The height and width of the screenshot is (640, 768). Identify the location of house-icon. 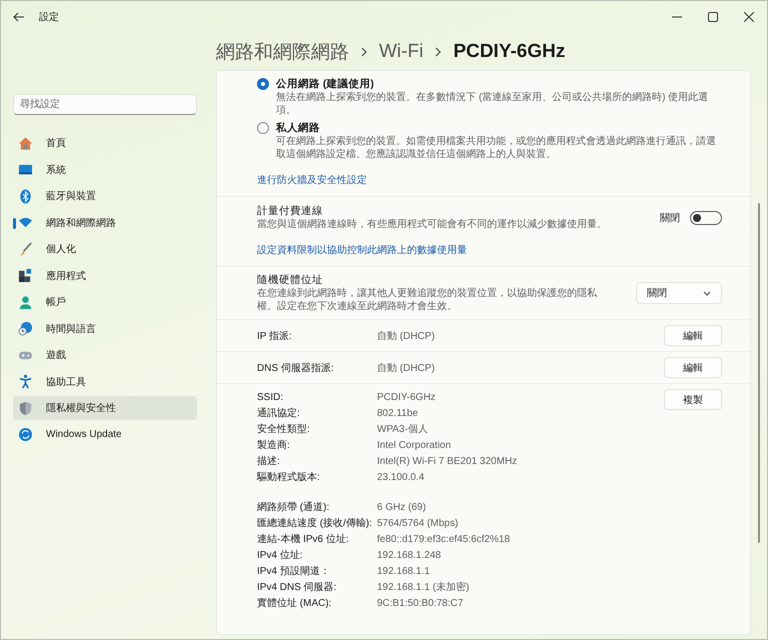
(25, 143).